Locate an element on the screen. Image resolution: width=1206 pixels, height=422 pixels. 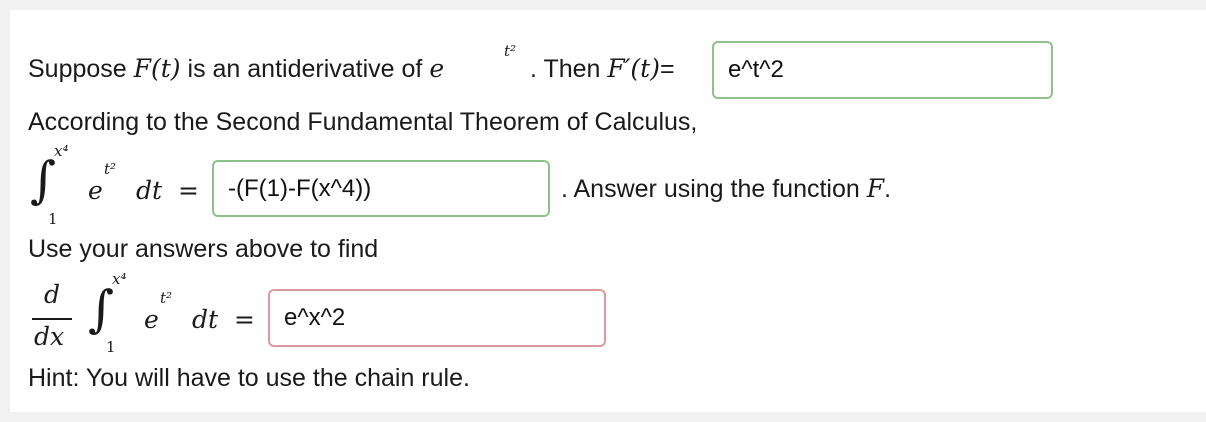
integral-2-lower-limit: 1 is located at coordinates (111, 347).